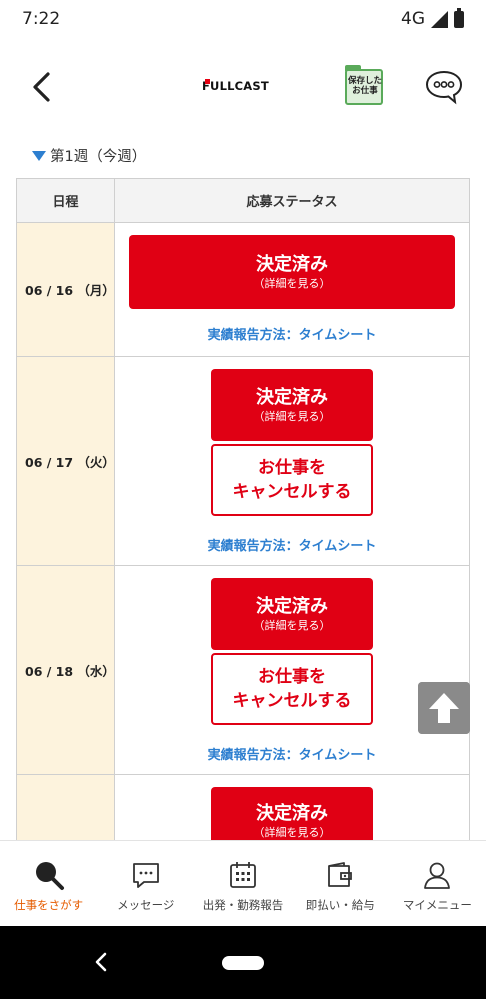  I want to click on status-right: 4G, so click(432, 18).